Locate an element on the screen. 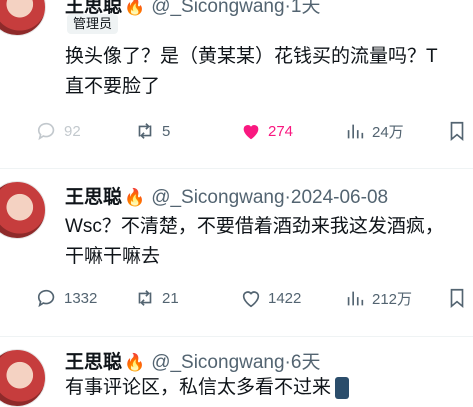 Image resolution: width=473 pixels, height=407 pixels. repost-button: 21 is located at coordinates (156, 298).